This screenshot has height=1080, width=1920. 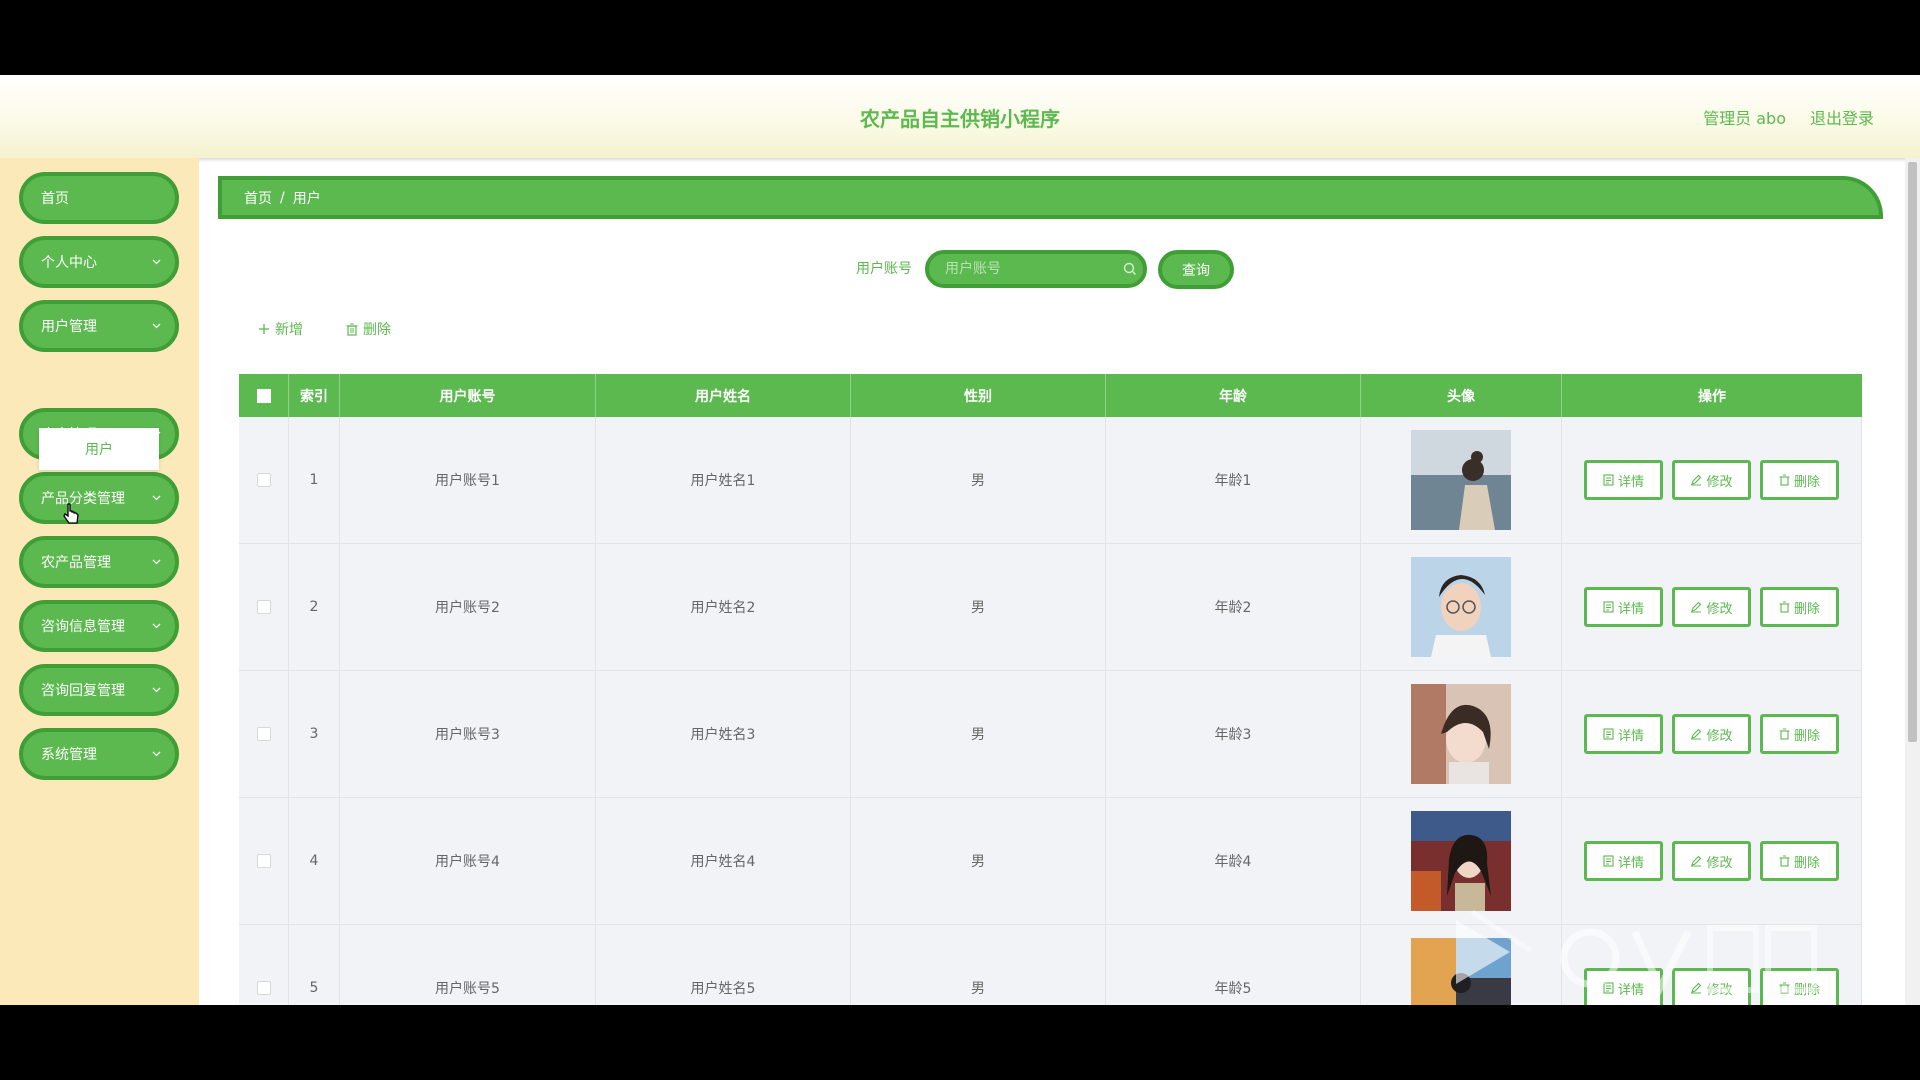 I want to click on sidebar-item: 首页, so click(x=99, y=198).